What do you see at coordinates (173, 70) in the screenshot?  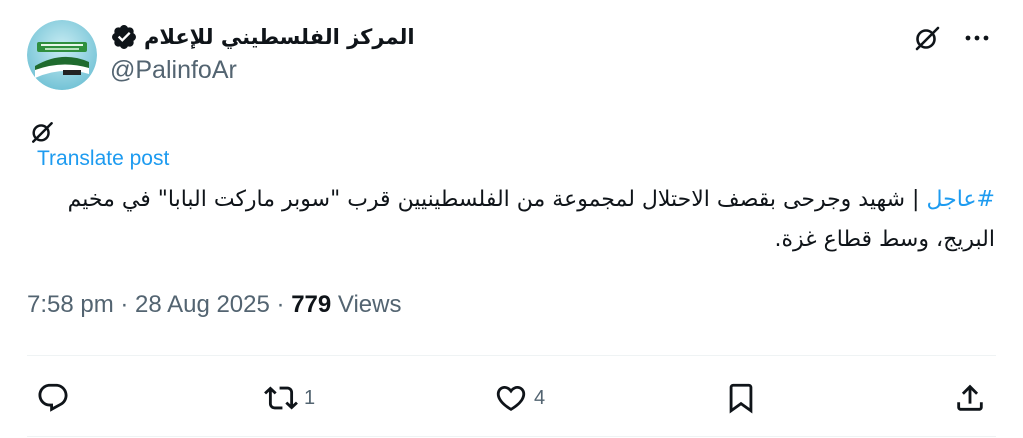 I see `author-handle: @PalinfoAr` at bounding box center [173, 70].